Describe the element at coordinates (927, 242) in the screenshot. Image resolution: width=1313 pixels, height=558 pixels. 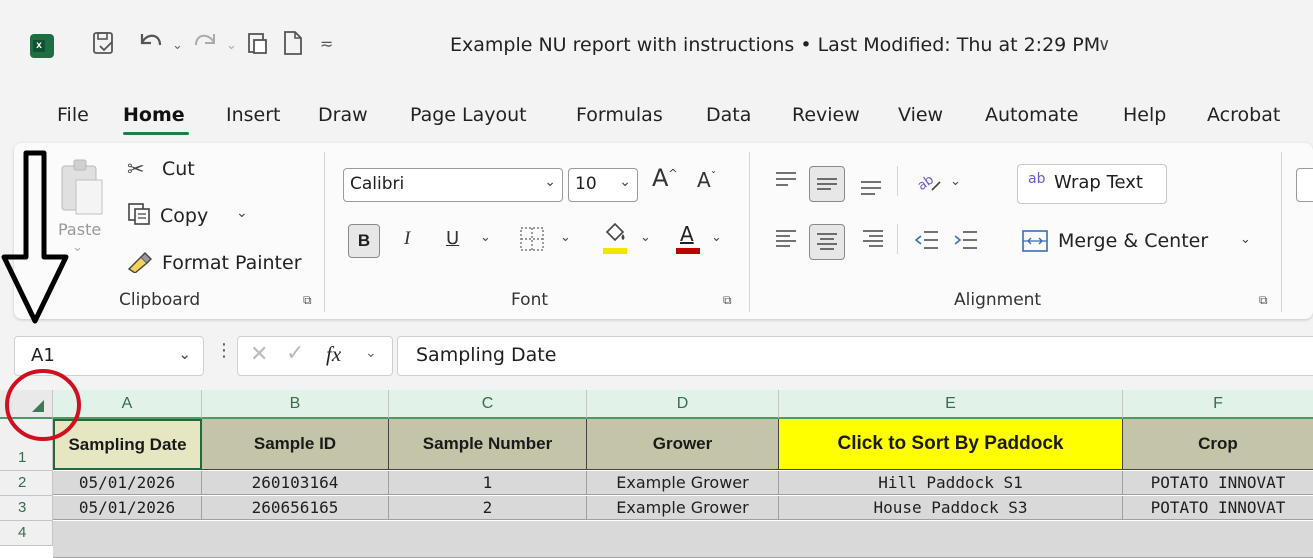
I see `decrease-indent-icon` at that location.